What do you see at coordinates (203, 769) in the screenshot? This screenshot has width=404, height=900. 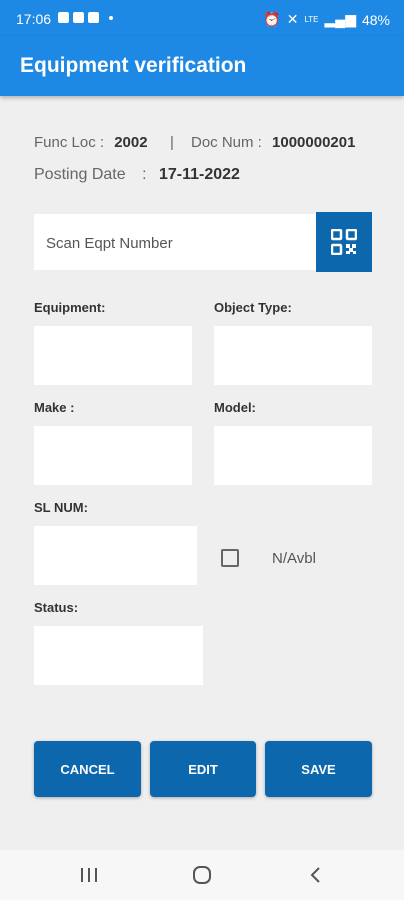 I see `edit-button: EDIT` at bounding box center [203, 769].